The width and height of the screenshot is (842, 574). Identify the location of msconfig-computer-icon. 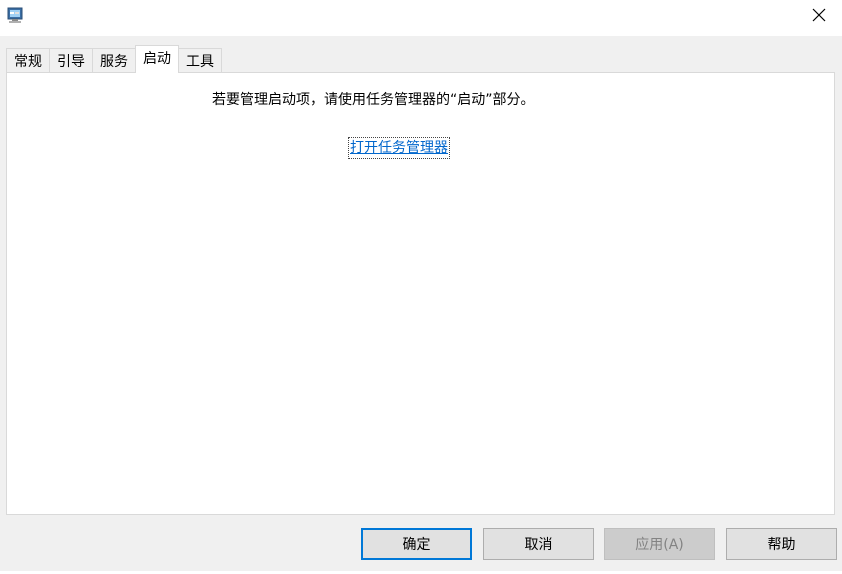
(15, 15).